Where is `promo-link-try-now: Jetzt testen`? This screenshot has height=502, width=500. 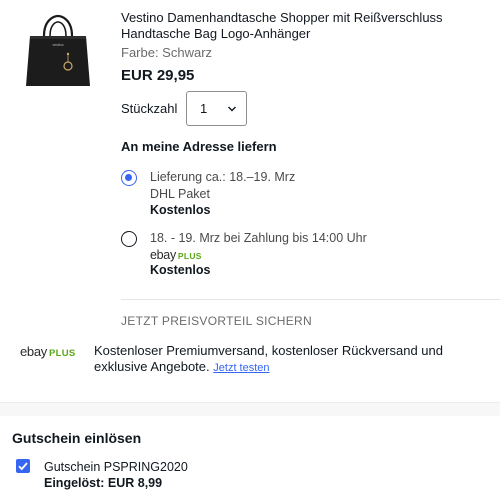 promo-link-try-now: Jetzt testen is located at coordinates (241, 368).